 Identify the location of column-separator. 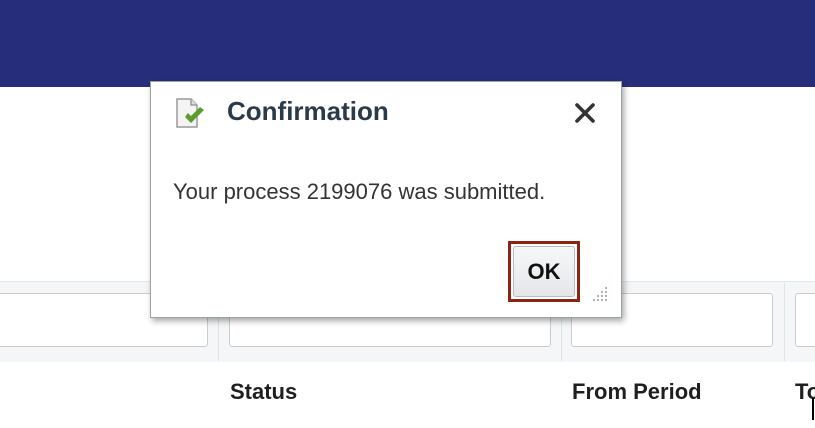
(784, 322).